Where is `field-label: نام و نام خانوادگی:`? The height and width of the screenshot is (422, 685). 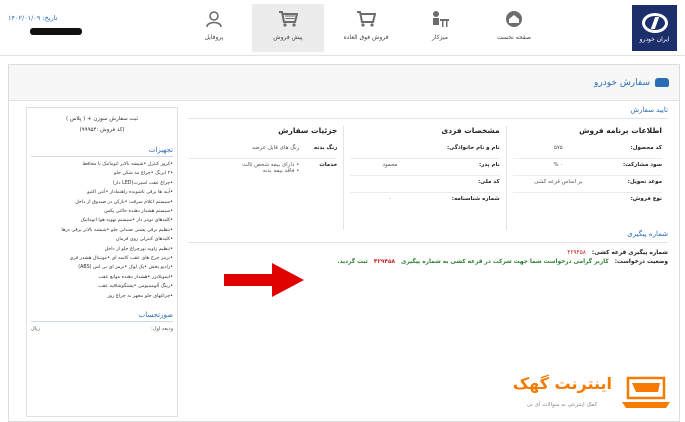 field-label: نام و نام خانوادگی: is located at coordinates (473, 148).